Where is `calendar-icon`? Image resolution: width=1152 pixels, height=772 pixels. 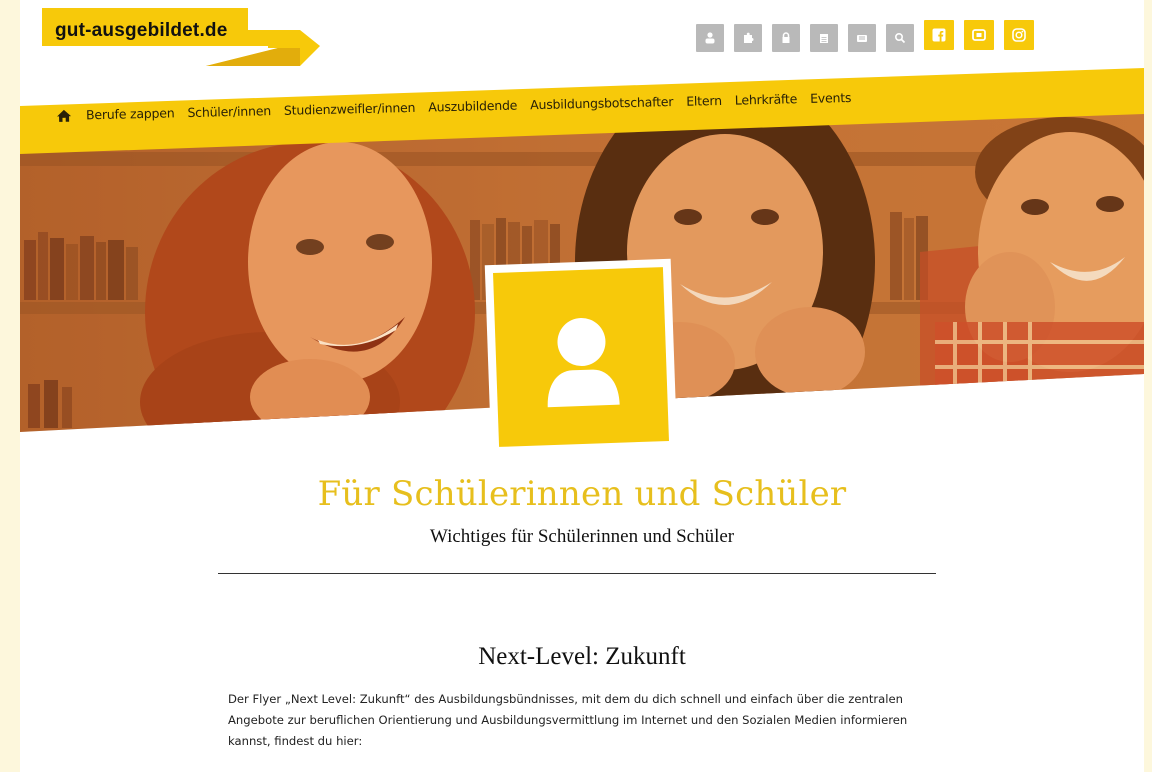
calendar-icon is located at coordinates (824, 38).